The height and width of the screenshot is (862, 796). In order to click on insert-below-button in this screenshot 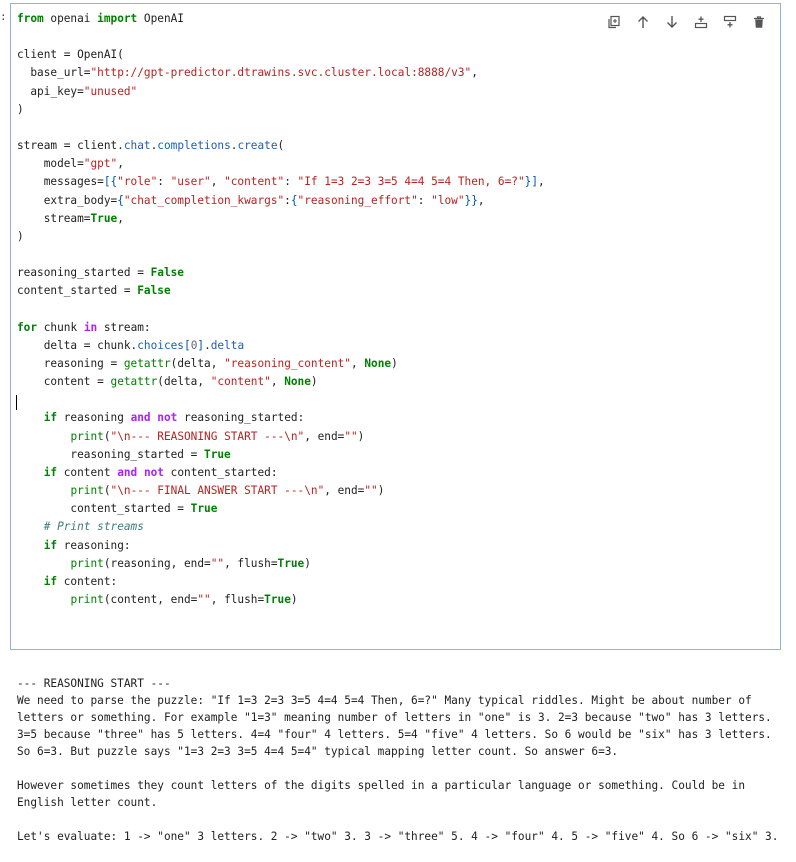, I will do `click(729, 22)`.